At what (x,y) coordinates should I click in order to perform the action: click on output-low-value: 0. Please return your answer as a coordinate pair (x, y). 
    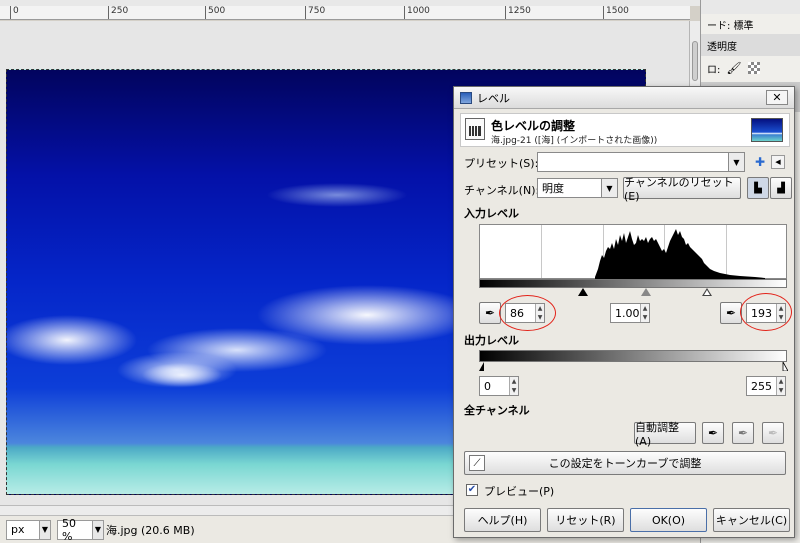
    Looking at the image, I should click on (487, 386).